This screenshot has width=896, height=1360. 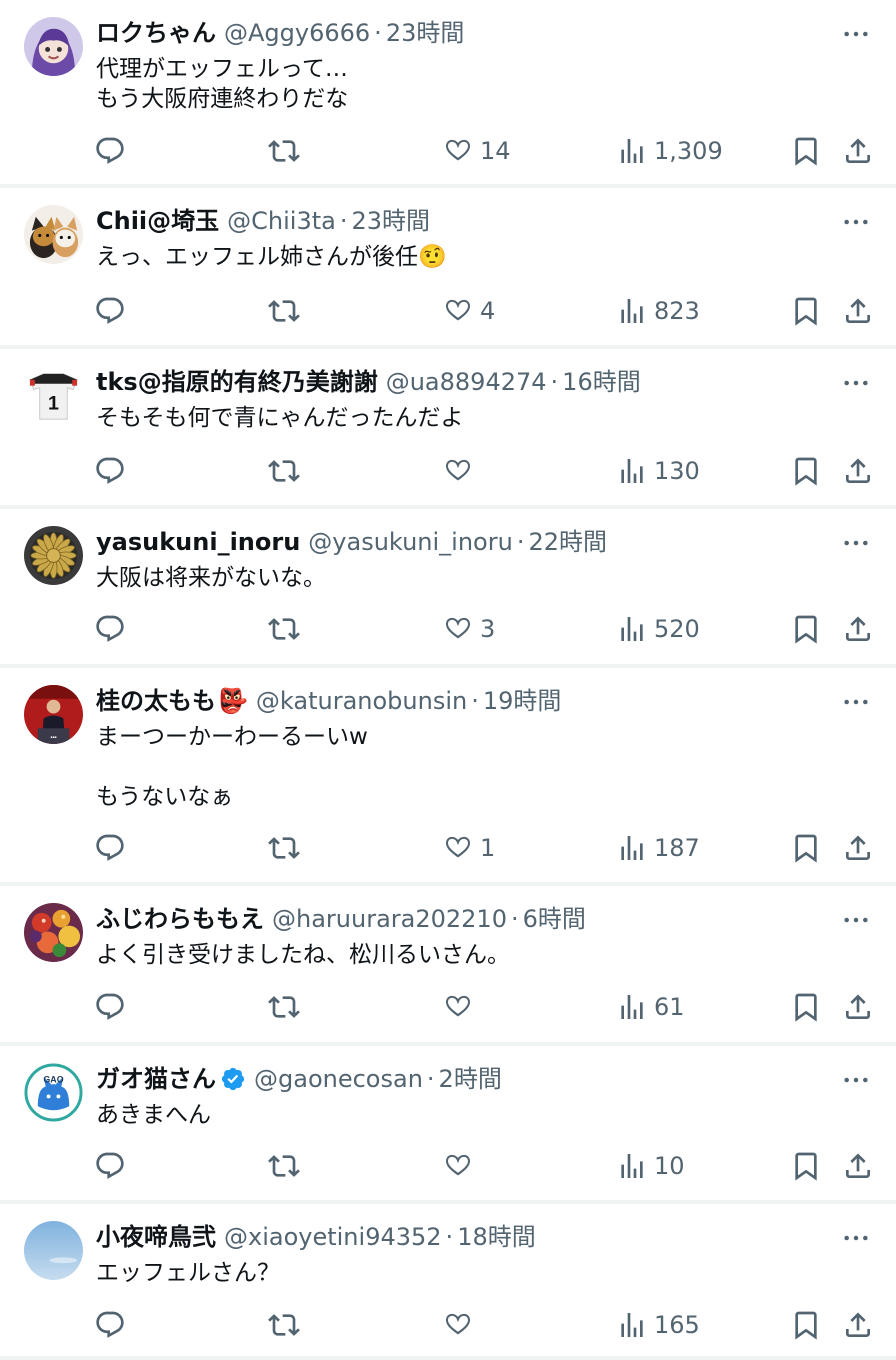 I want to click on avatar: 1, so click(x=53, y=395).